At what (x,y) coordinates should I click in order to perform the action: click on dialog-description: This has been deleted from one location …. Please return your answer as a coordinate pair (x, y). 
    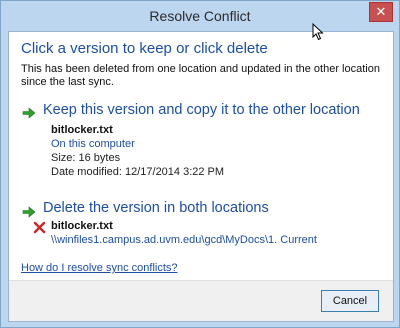
    Looking at the image, I should click on (200, 75).